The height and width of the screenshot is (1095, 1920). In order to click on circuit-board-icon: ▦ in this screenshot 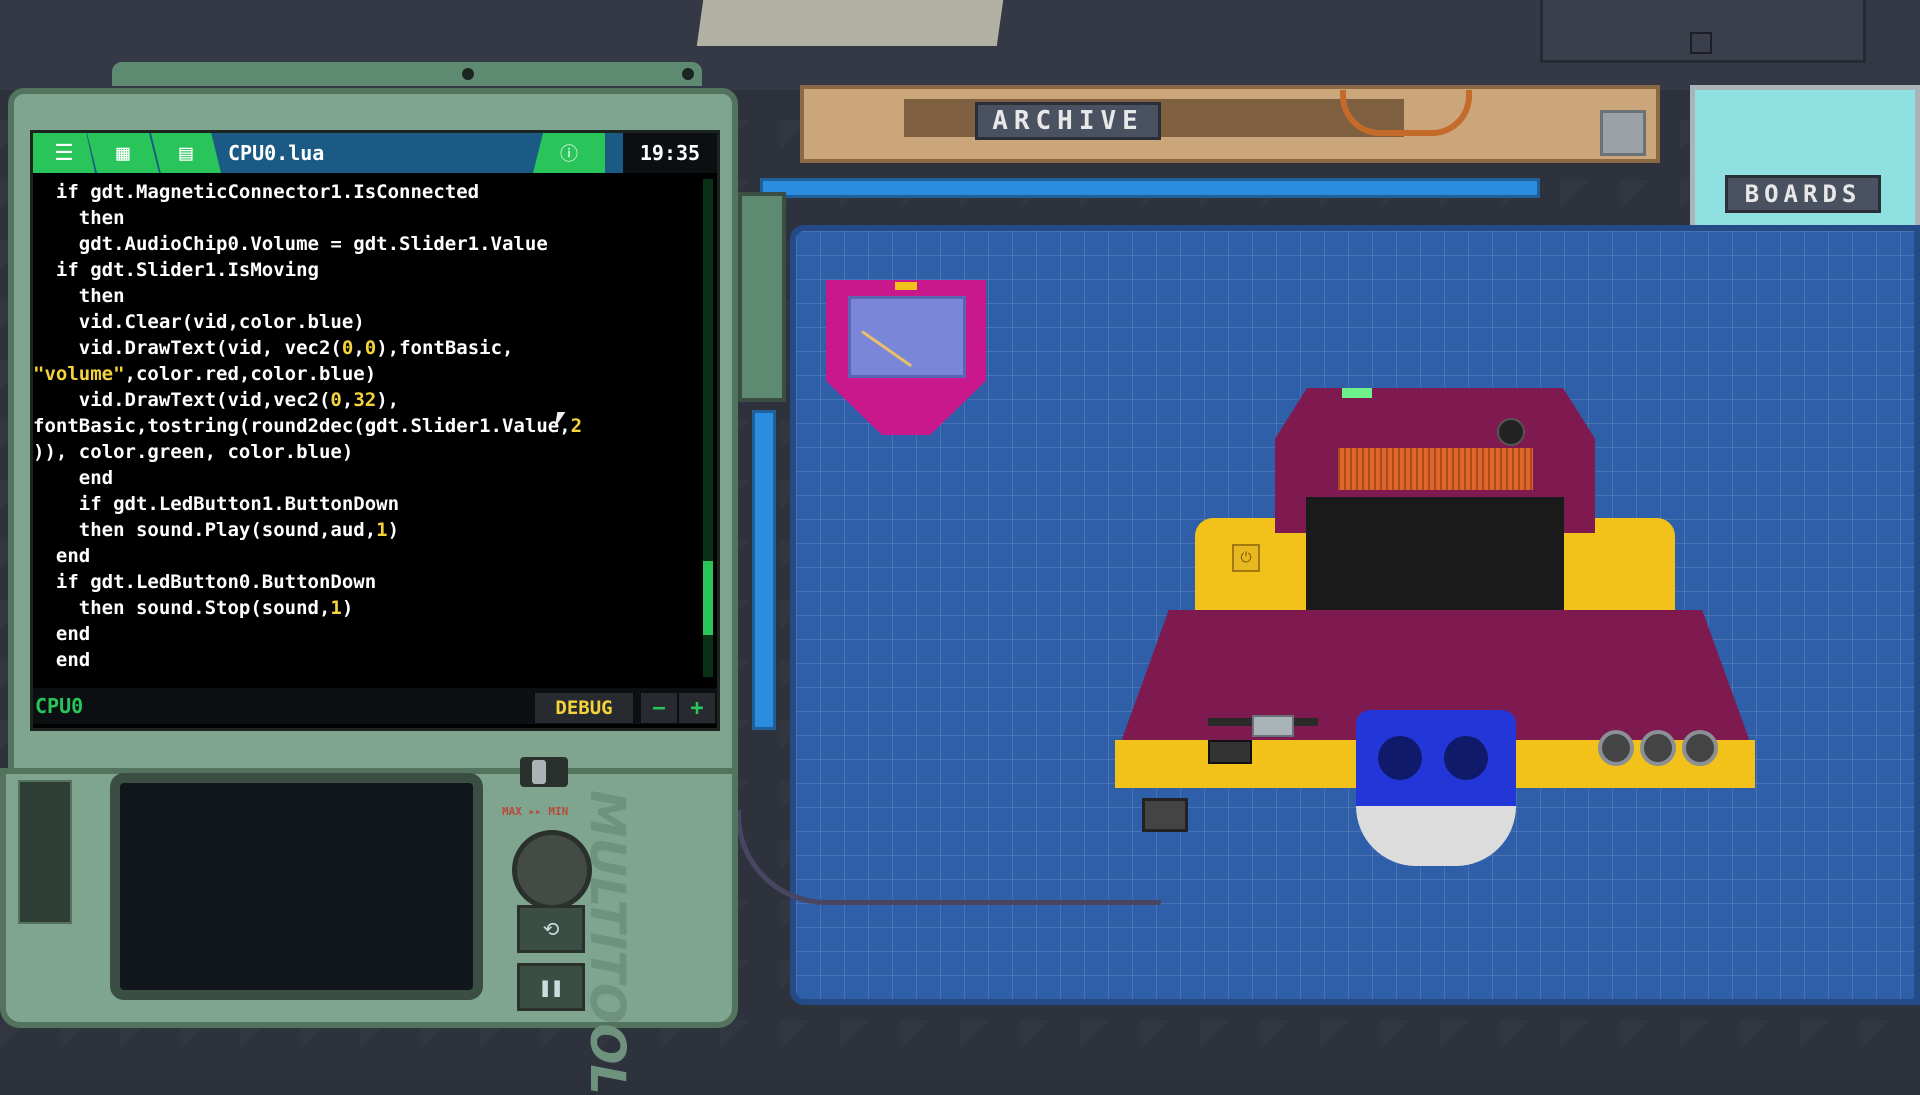, I will do `click(123, 153)`.